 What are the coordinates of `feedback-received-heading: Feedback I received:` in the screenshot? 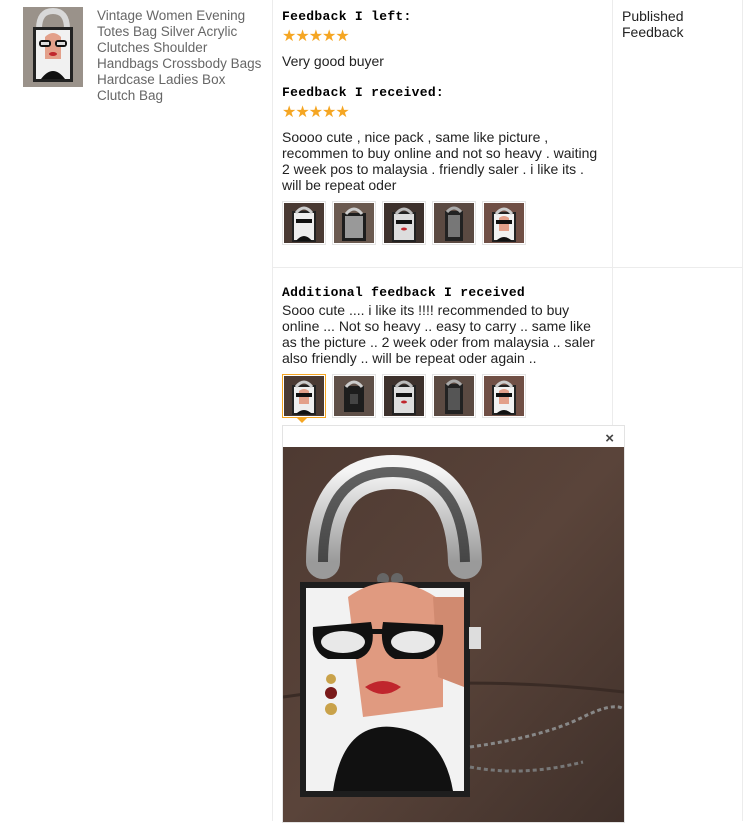 It's located at (363, 92).